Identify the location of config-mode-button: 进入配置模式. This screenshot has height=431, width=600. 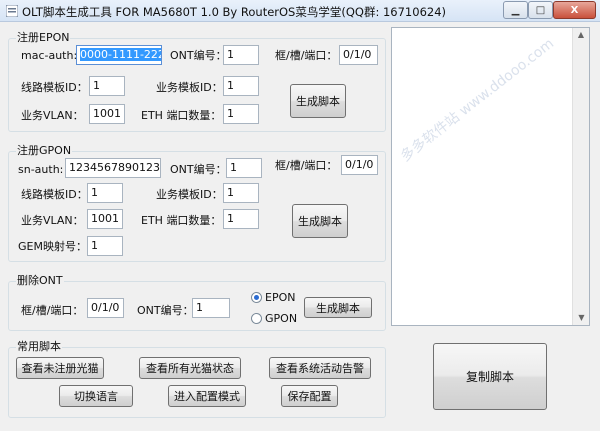
(207, 396).